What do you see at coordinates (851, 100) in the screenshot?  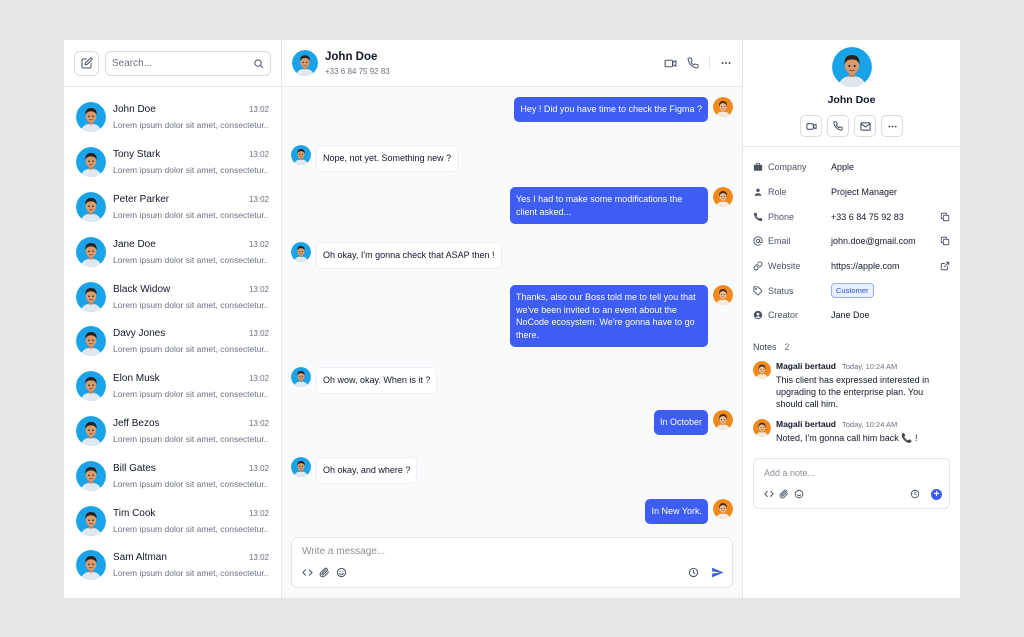 I see `profile-name: John Doe` at bounding box center [851, 100].